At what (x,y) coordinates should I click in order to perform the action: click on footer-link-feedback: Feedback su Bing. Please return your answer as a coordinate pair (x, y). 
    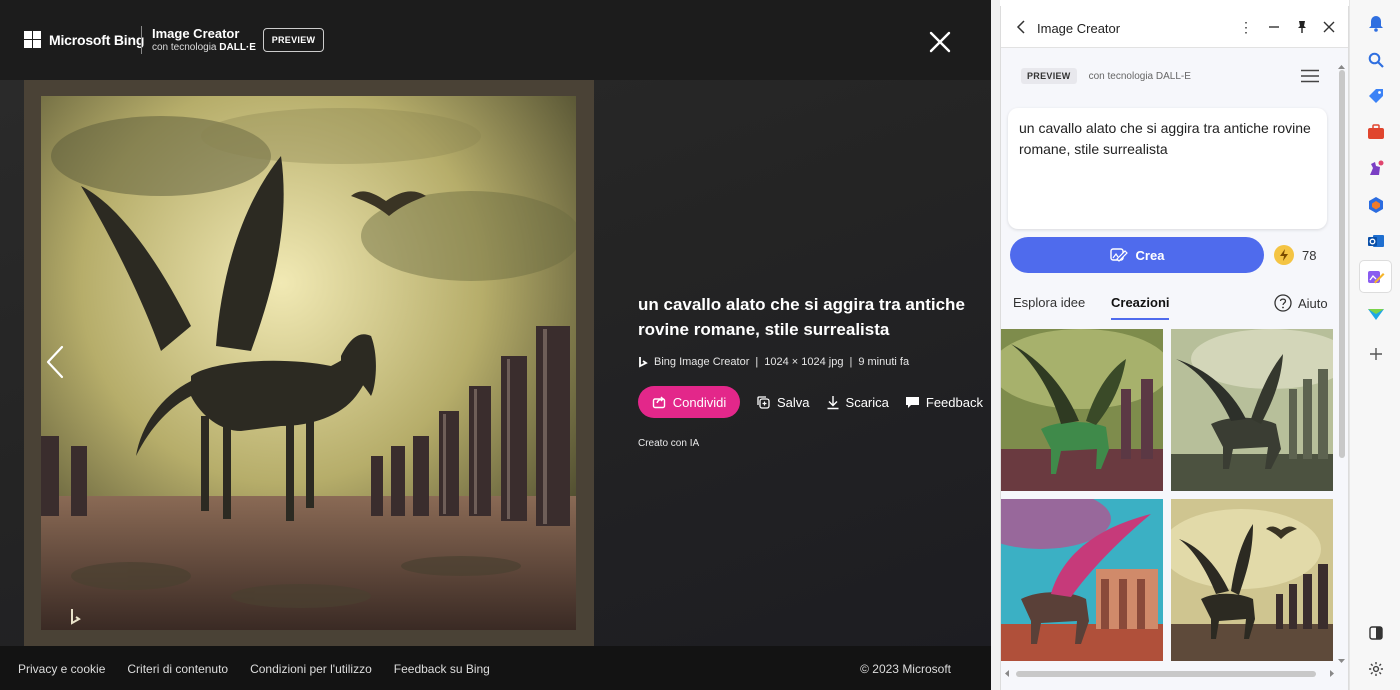
    Looking at the image, I should click on (442, 669).